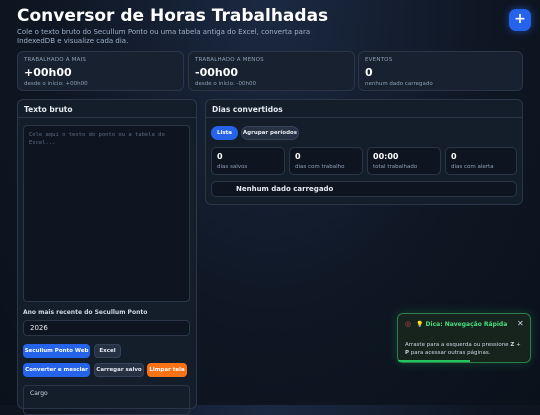  What do you see at coordinates (434, 361) in the screenshot?
I see `toast-progress` at bounding box center [434, 361].